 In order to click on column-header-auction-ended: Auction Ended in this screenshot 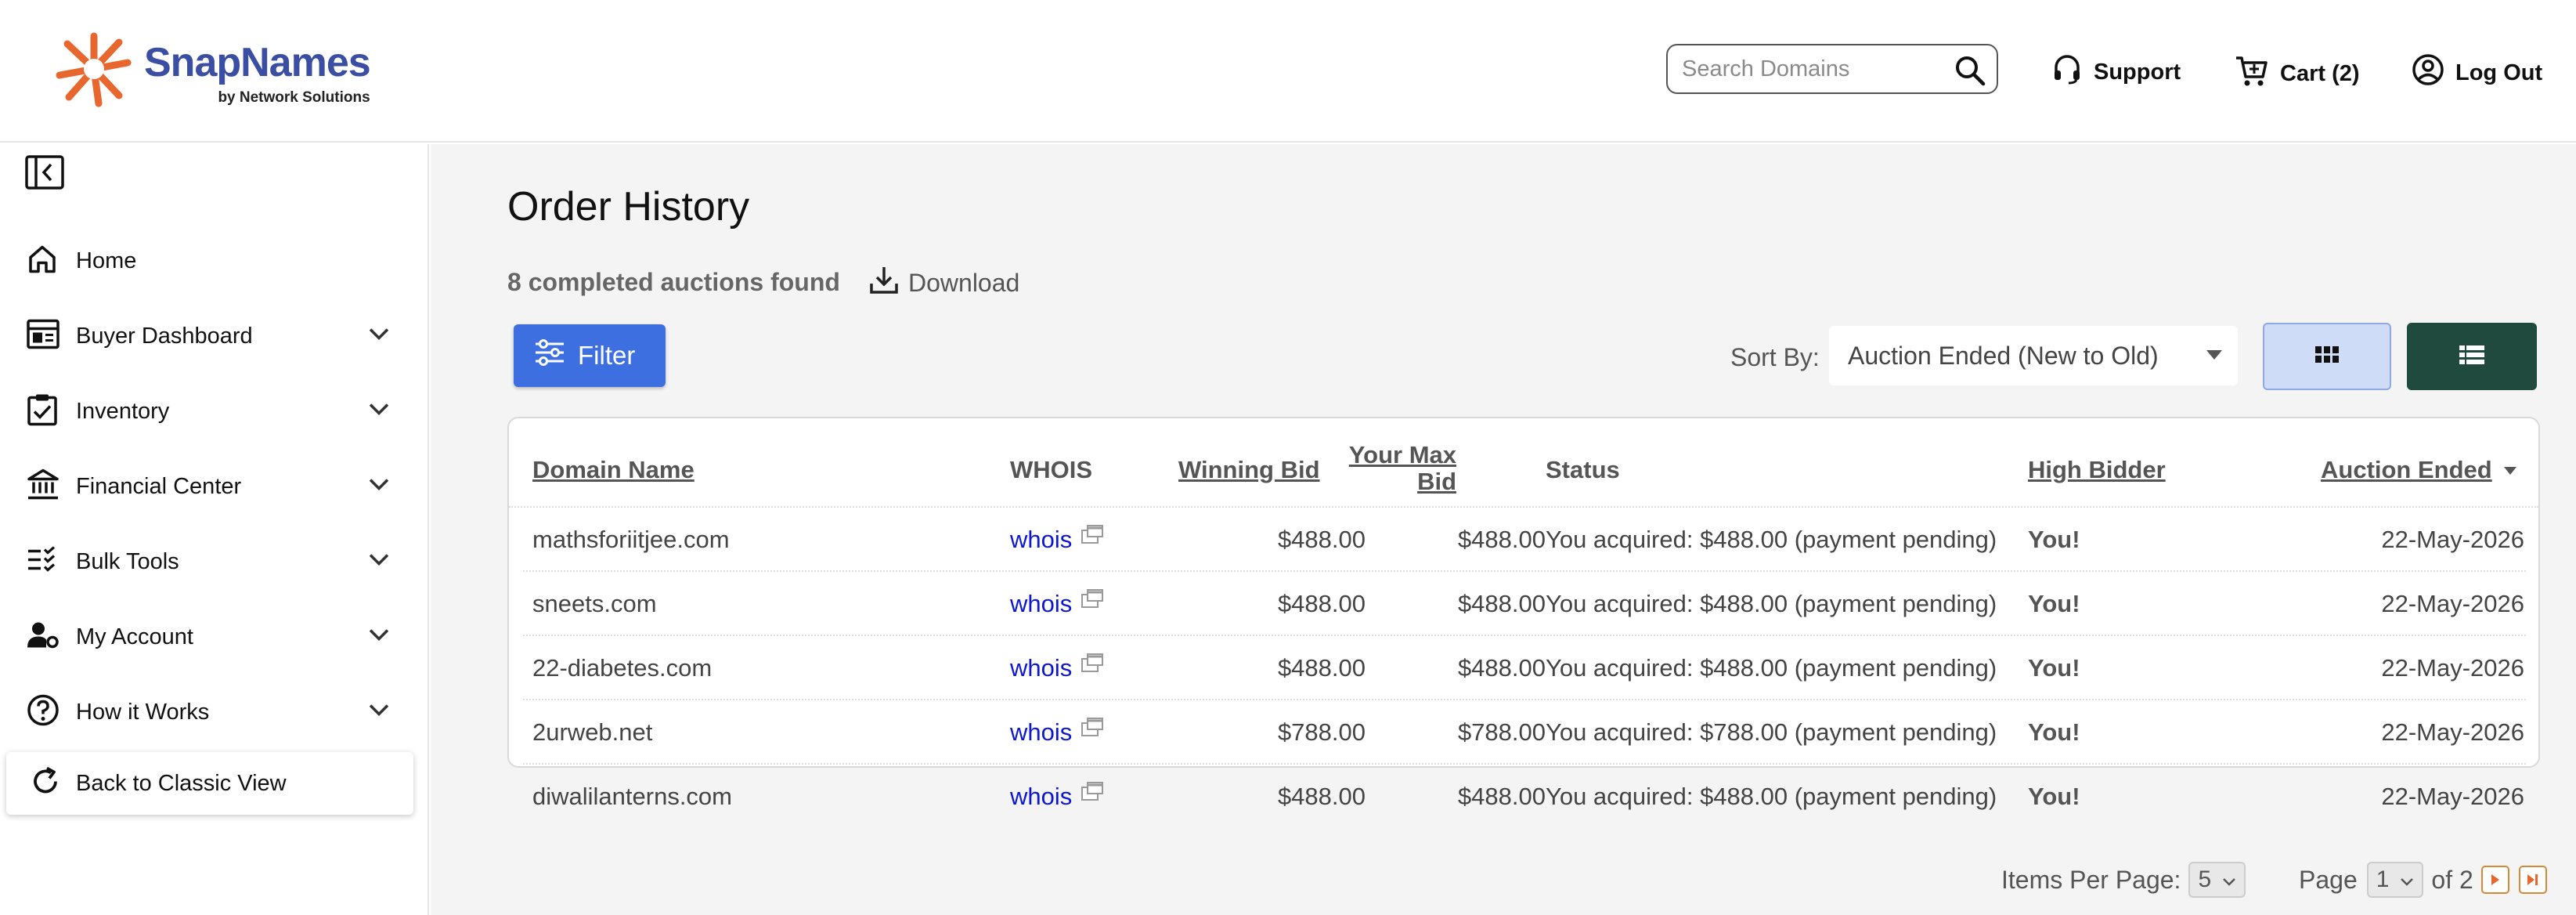, I will do `click(2406, 470)`.